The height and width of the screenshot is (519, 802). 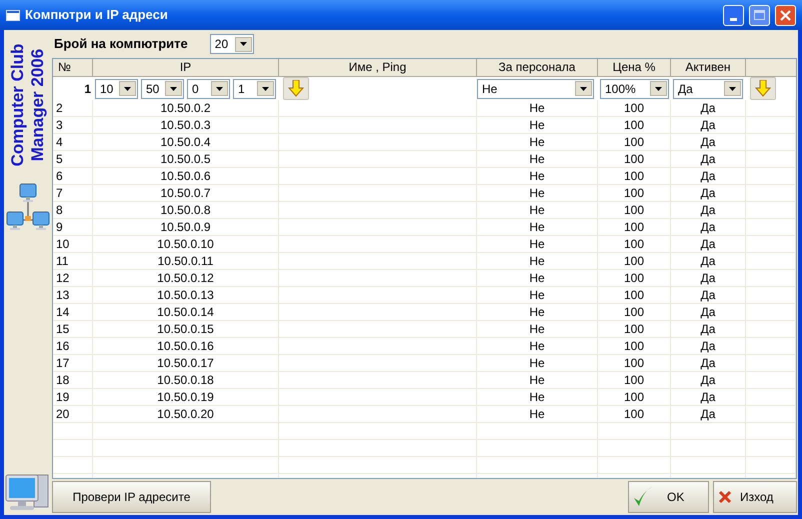 I want to click on ip-octet-select: 50, so click(x=162, y=88).